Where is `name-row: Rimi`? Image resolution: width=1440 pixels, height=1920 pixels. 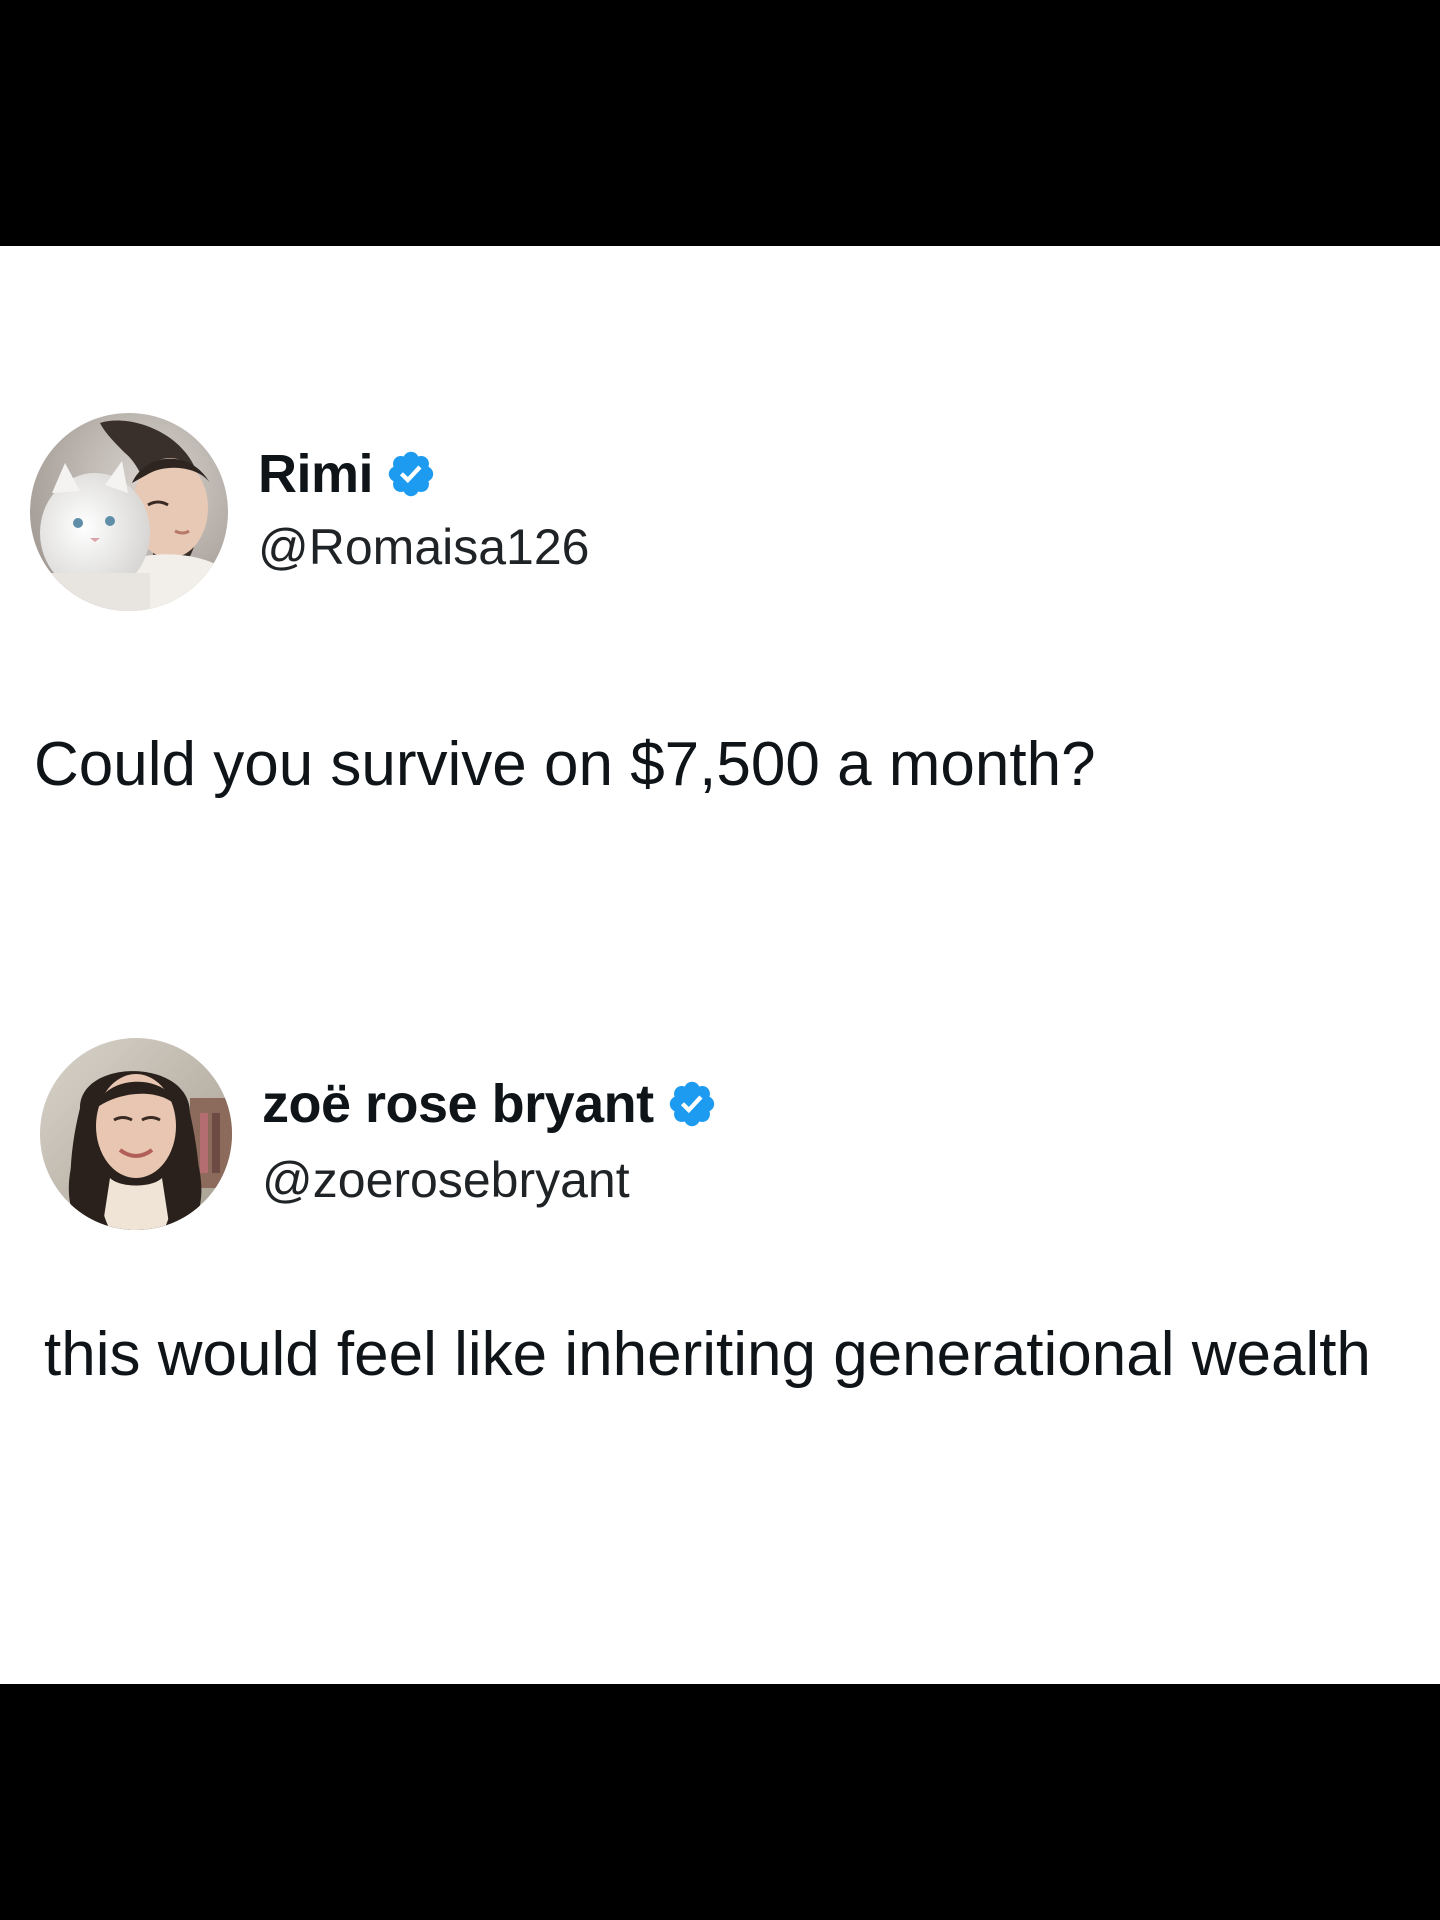 name-row: Rimi is located at coordinates (347, 474).